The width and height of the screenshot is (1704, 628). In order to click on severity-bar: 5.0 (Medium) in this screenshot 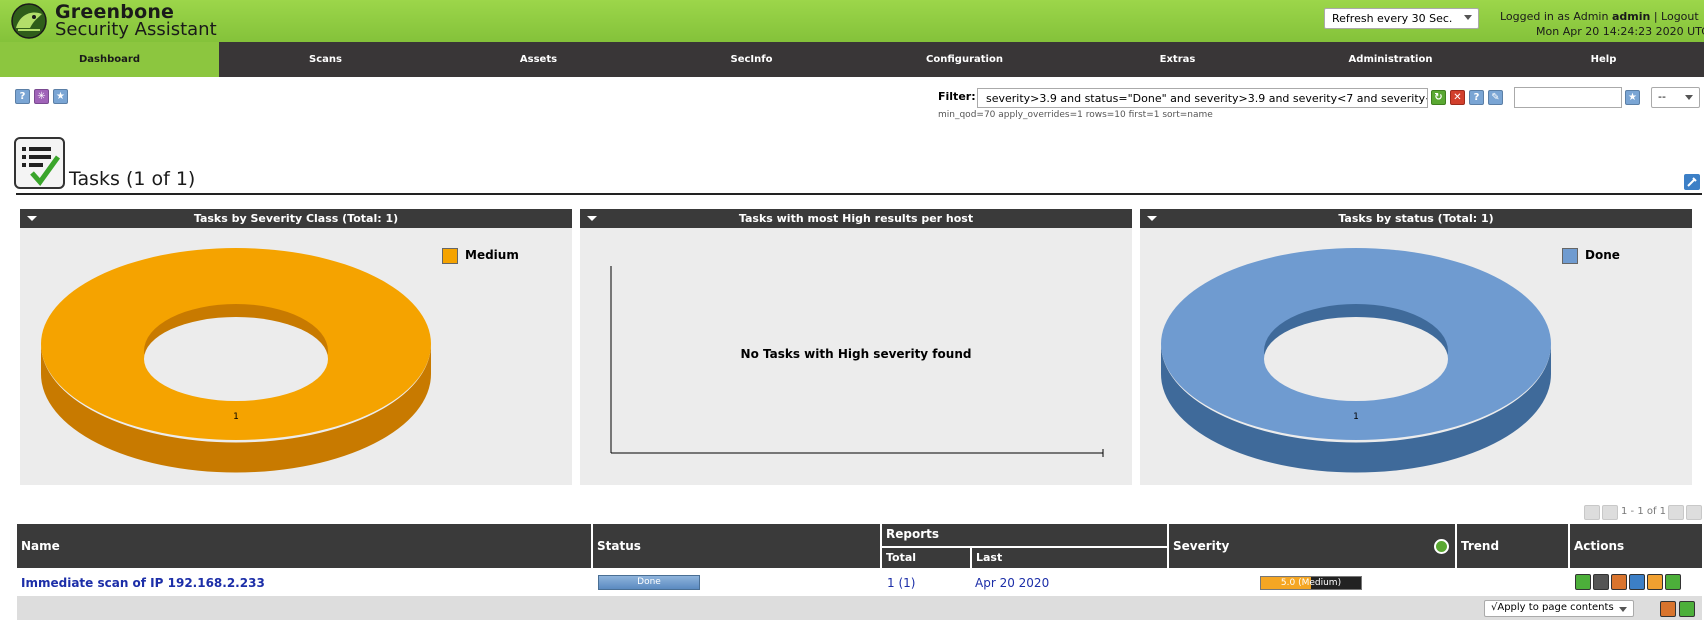, I will do `click(1311, 583)`.